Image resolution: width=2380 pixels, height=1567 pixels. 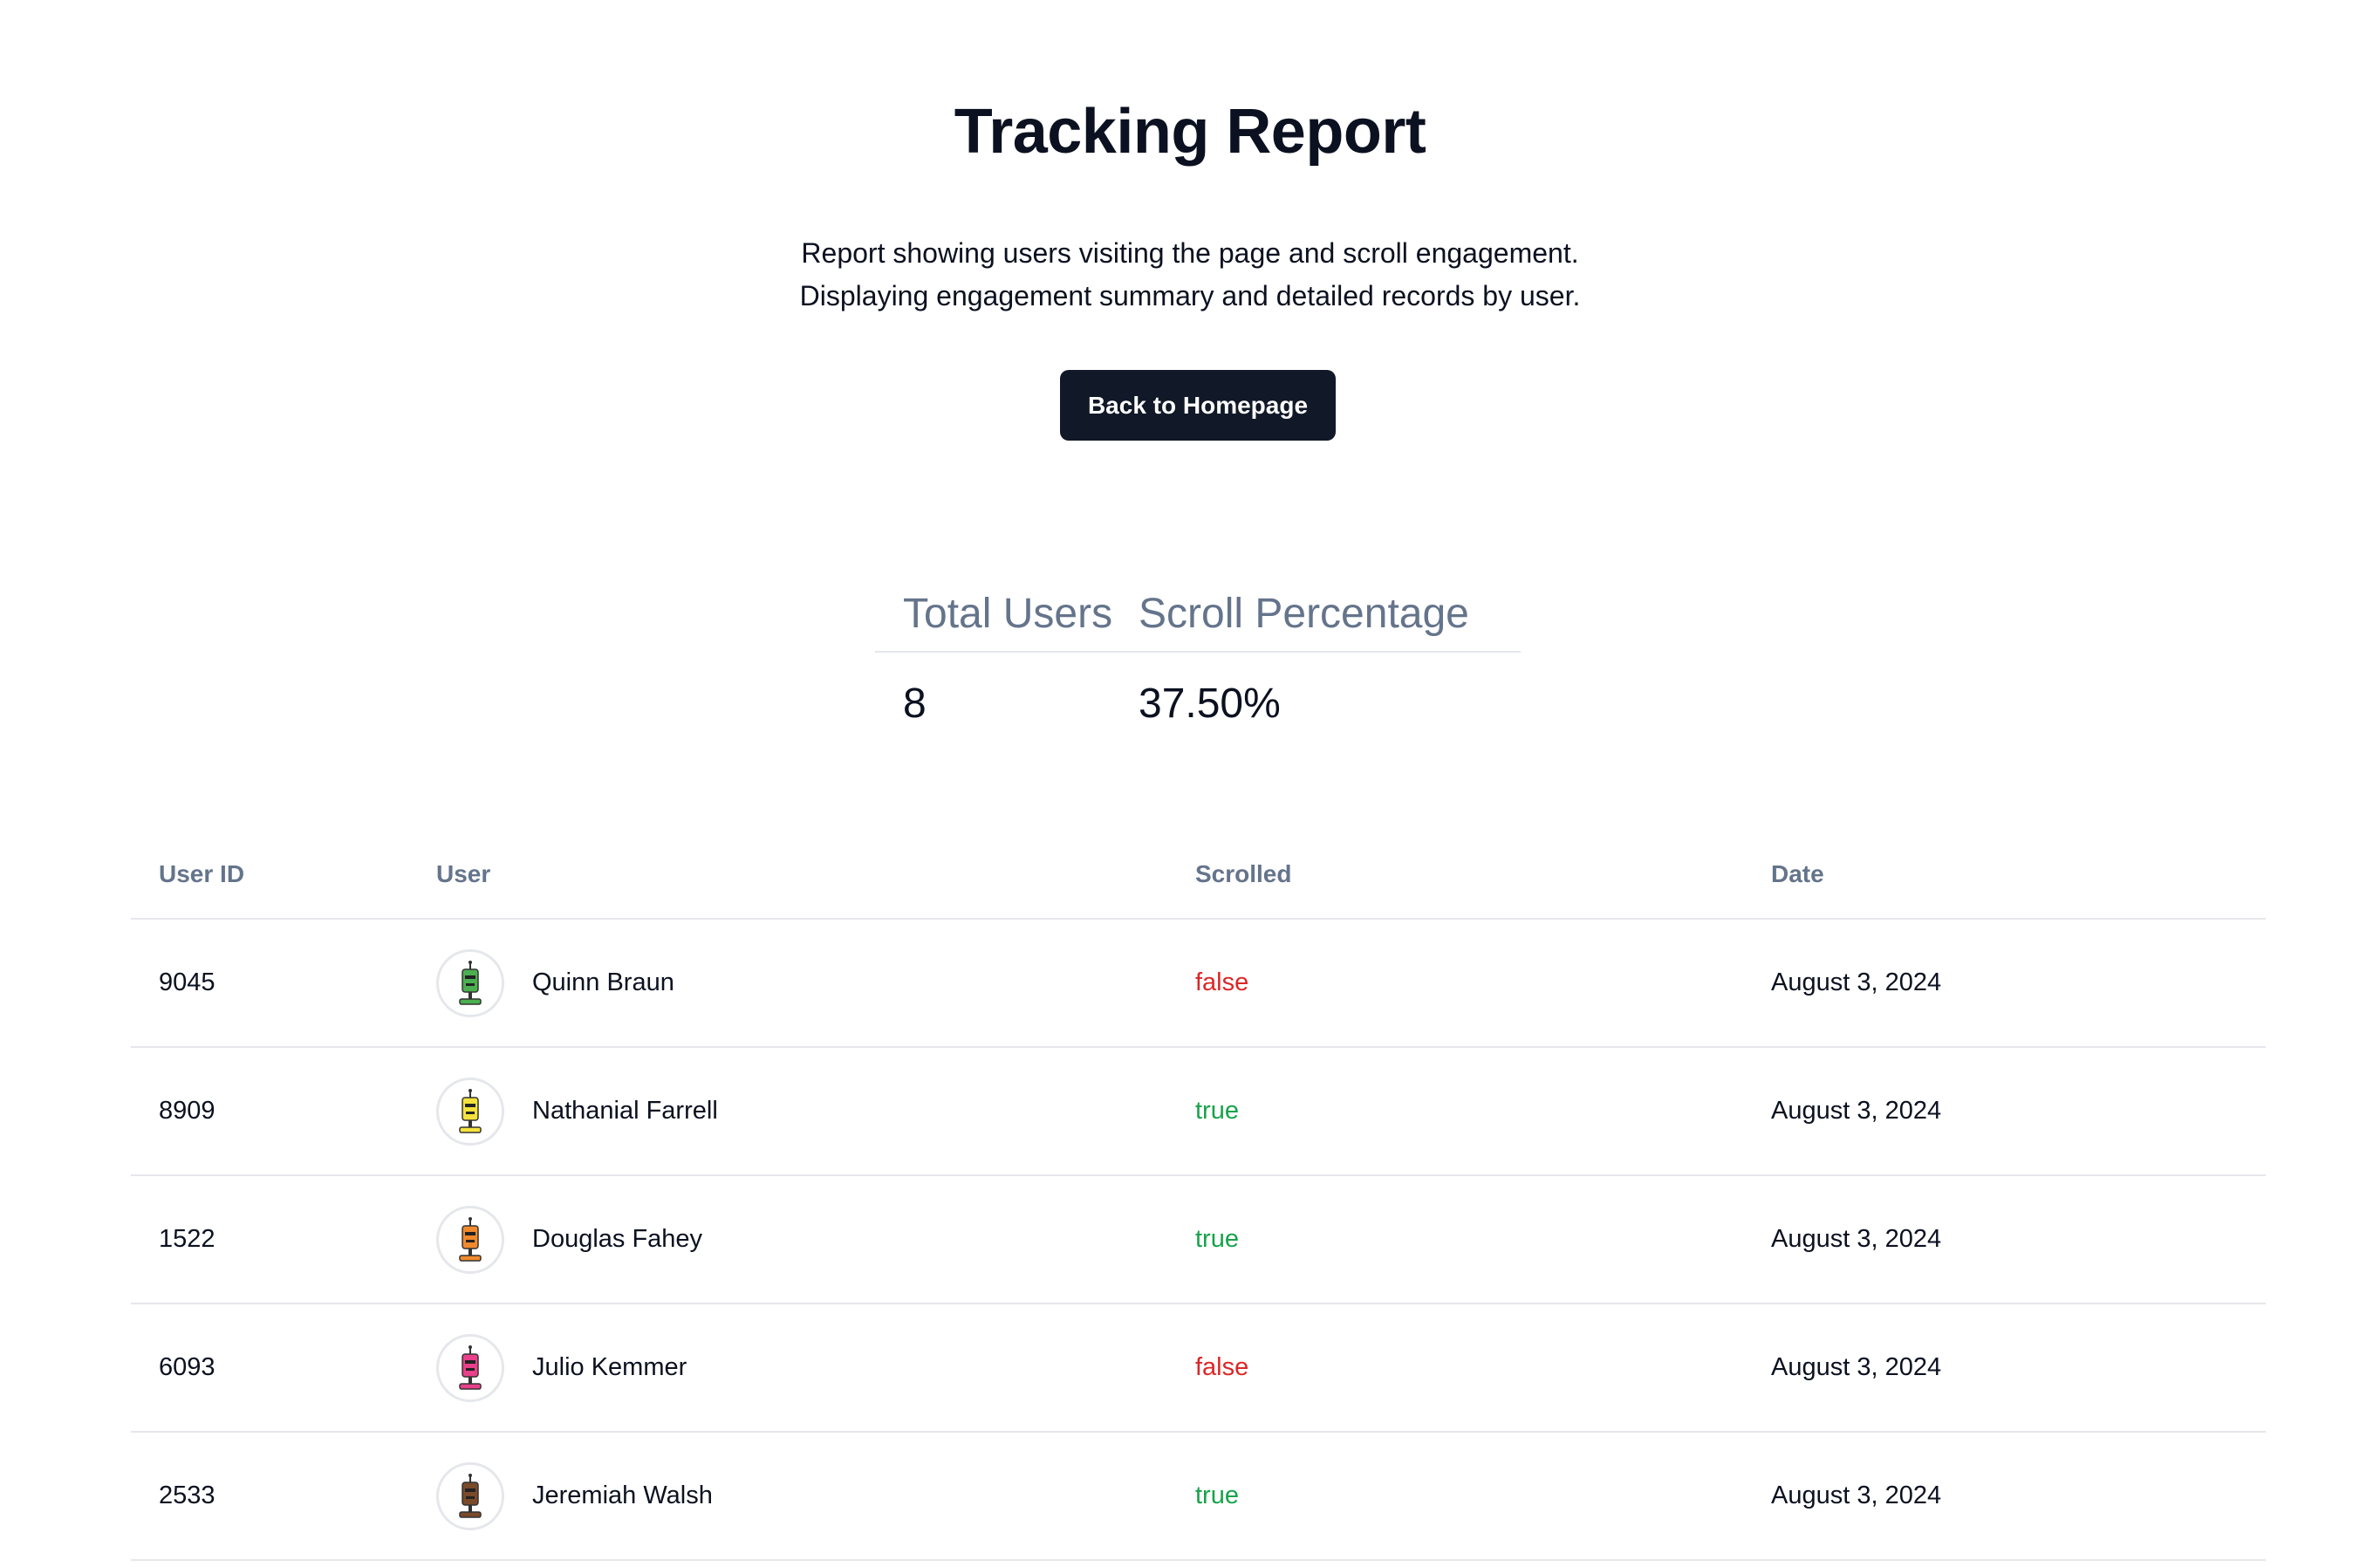 What do you see at coordinates (815, 1112) in the screenshot?
I see `user-cell: Nathanial Farrell` at bounding box center [815, 1112].